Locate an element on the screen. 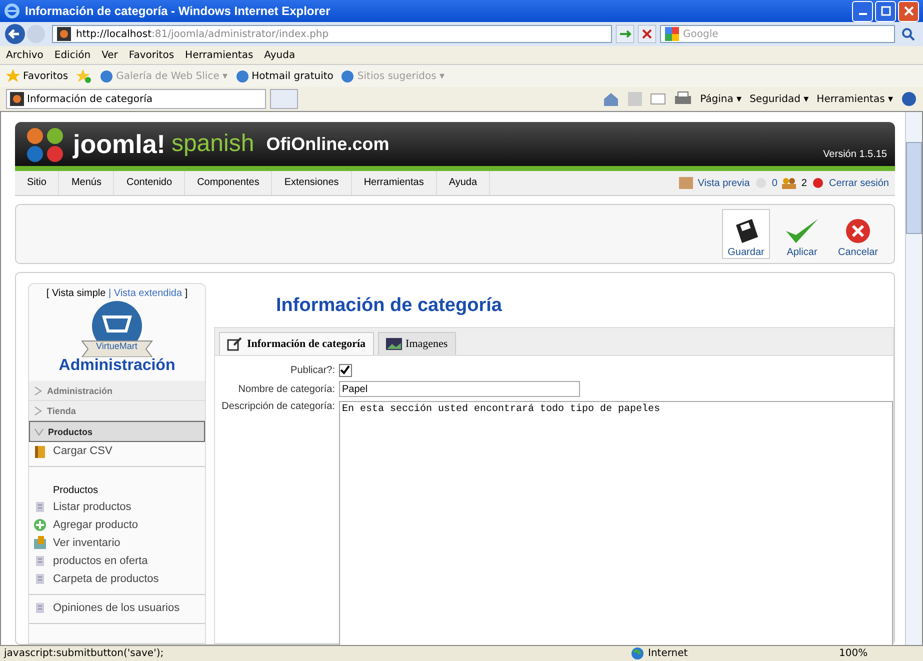  sidebar-section: Productos is located at coordinates (117, 431).